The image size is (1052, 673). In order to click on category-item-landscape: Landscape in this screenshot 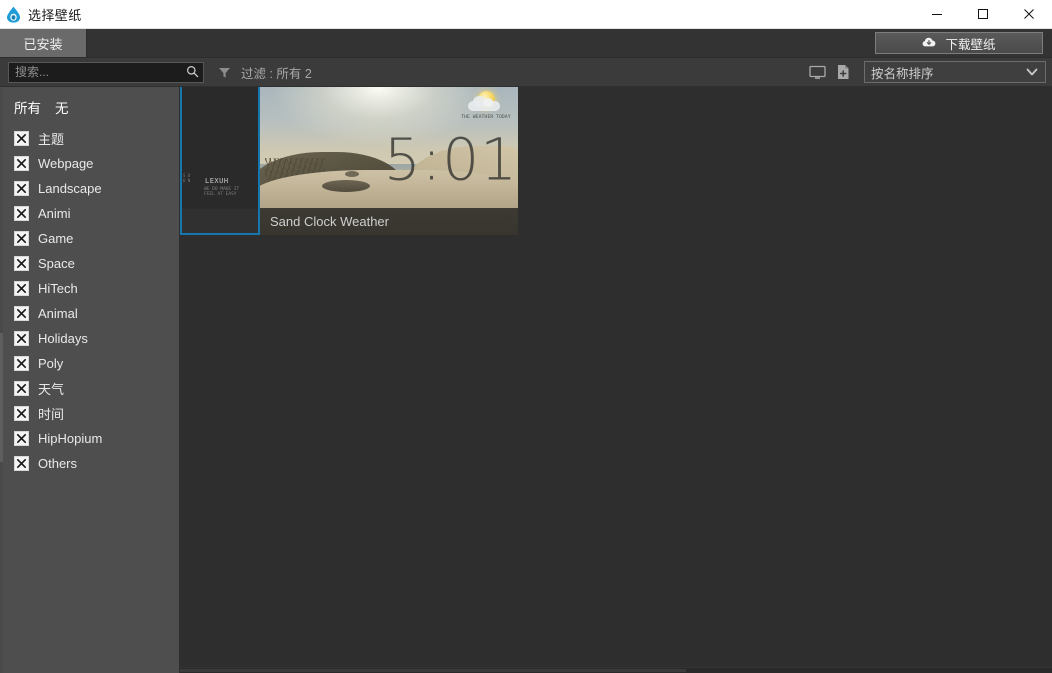, I will do `click(96, 188)`.